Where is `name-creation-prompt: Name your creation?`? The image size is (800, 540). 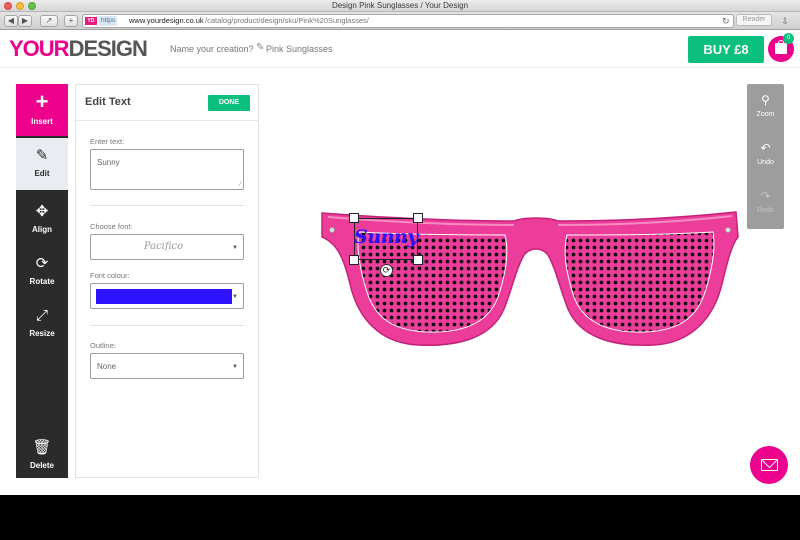 name-creation-prompt: Name your creation? is located at coordinates (212, 49).